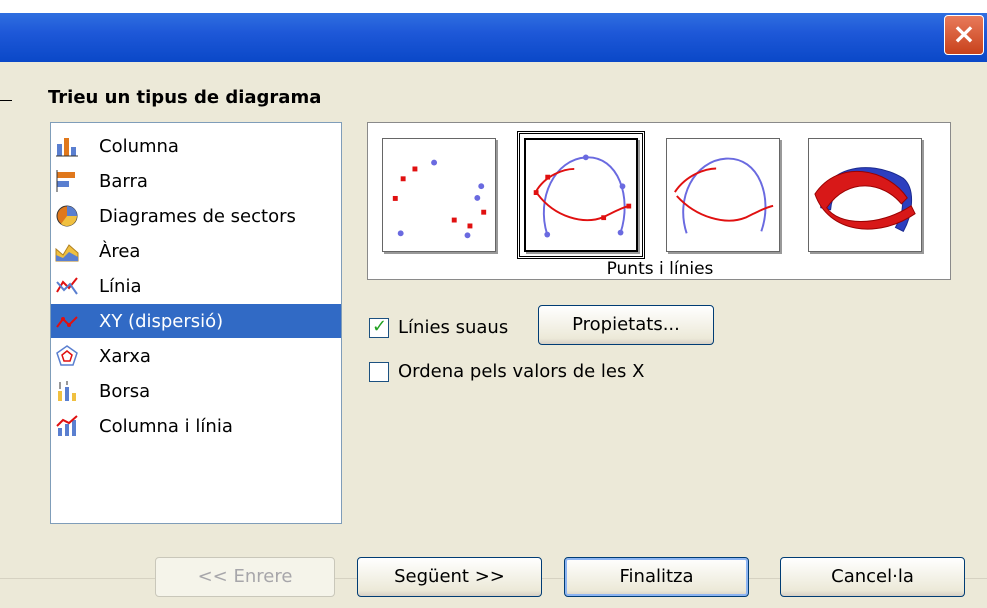  I want to click on bar-chart-icon, so click(65, 181).